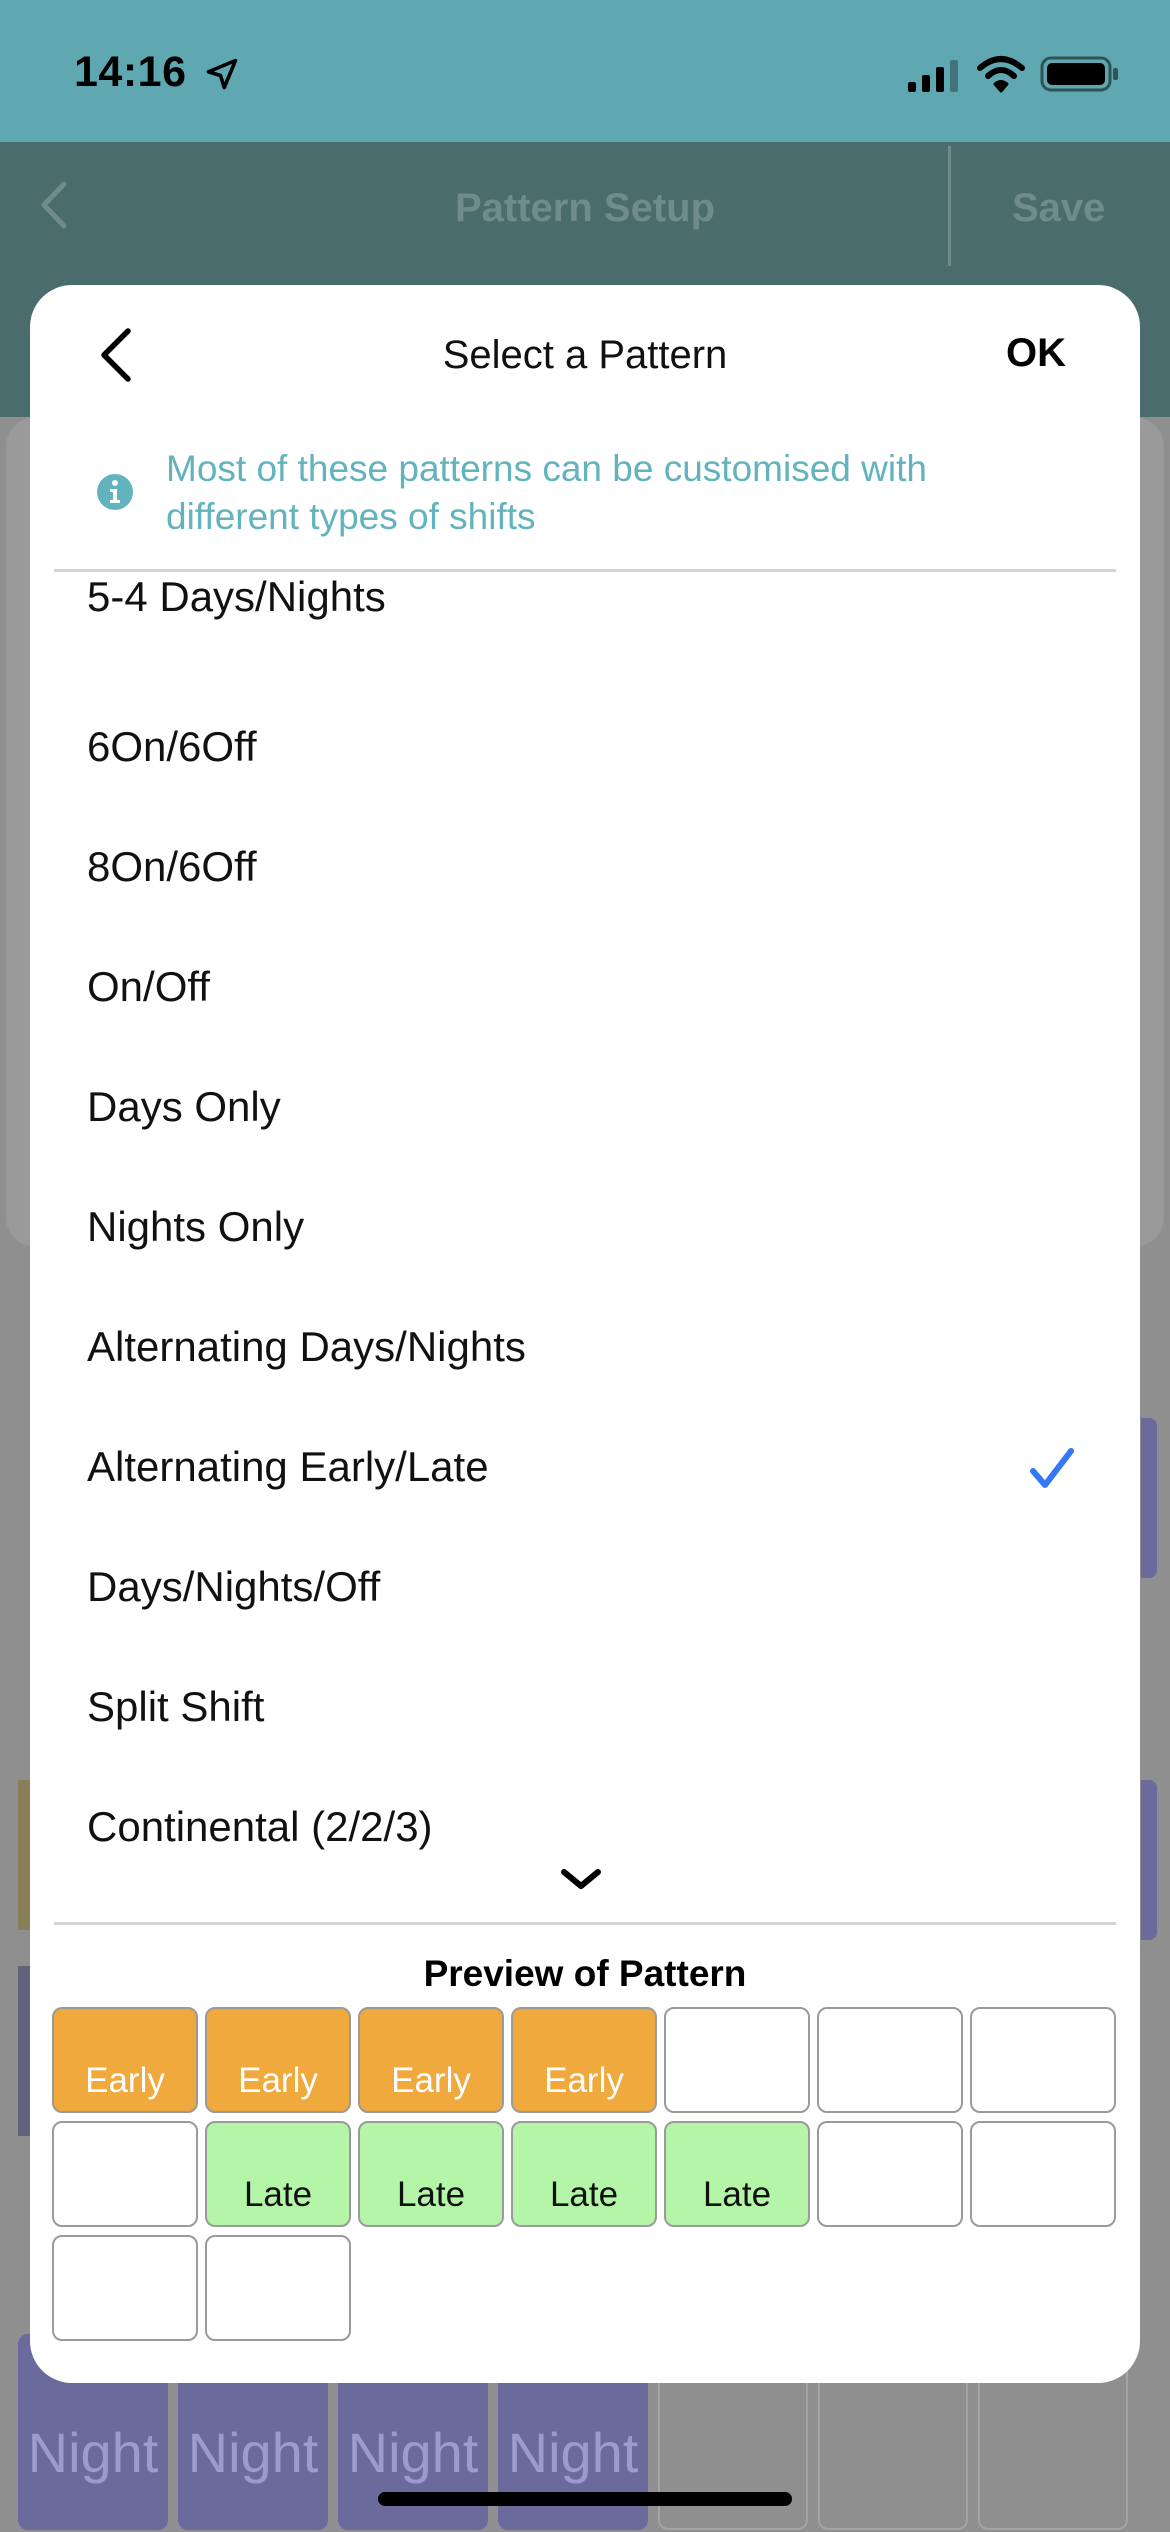 Image resolution: width=1170 pixels, height=2532 pixels. Describe the element at coordinates (1059, 208) in the screenshot. I see `background-save-button: Save` at that location.